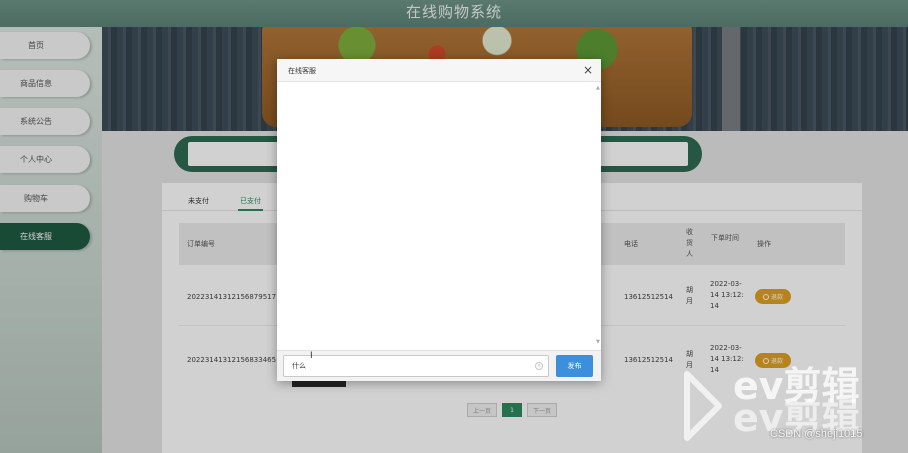 The height and width of the screenshot is (453, 908). Describe the element at coordinates (416, 366) in the screenshot. I see `chat-message-input` at that location.